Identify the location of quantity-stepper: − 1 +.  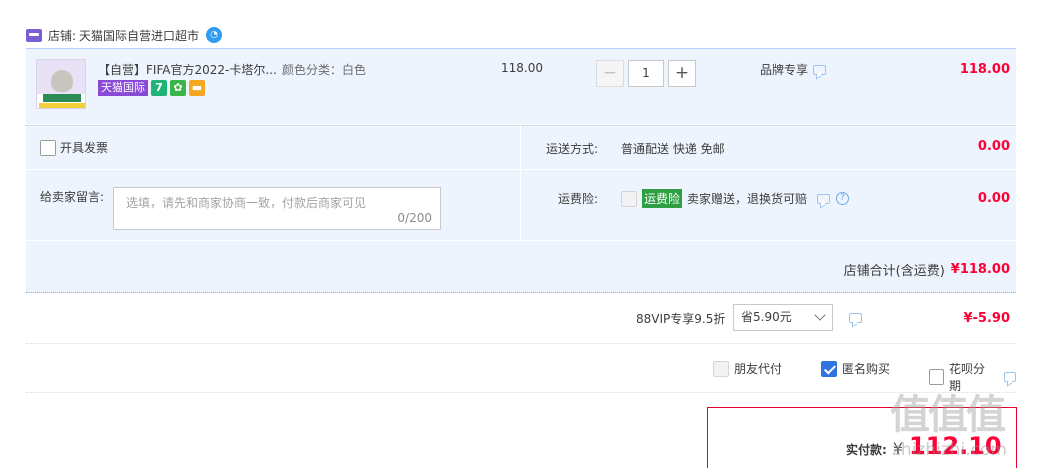
(646, 73).